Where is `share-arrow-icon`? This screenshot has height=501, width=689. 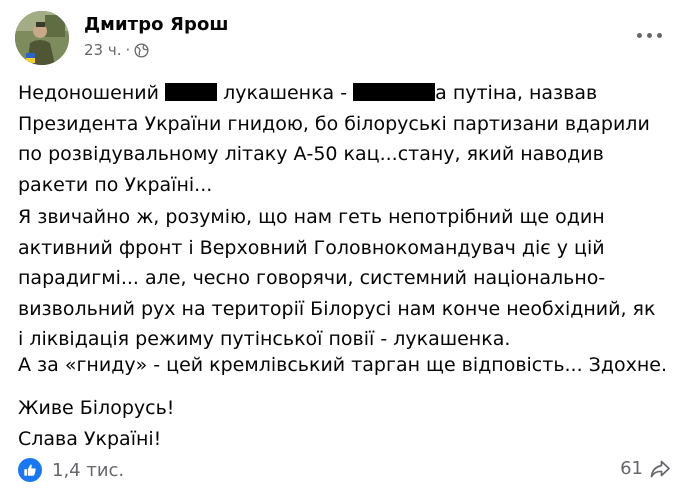 share-arrow-icon is located at coordinates (660, 468).